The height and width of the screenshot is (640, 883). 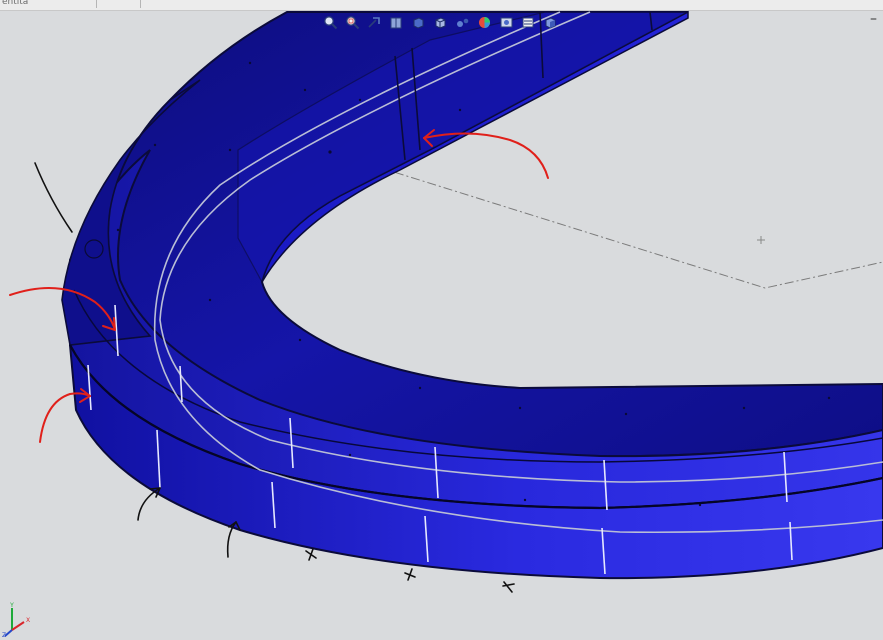 I want to click on sketch-origin-point, so click(x=761, y=240).